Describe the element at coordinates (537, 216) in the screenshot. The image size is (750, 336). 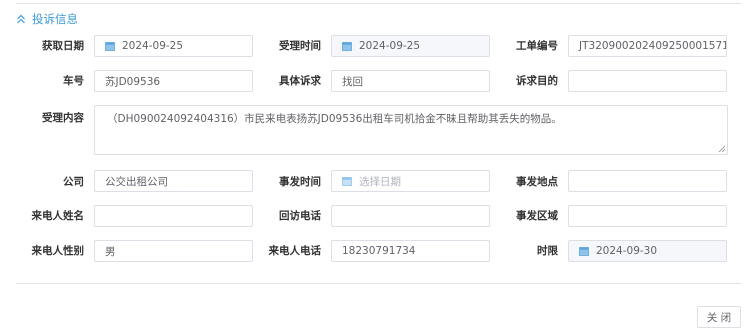
I see `incident-area-label: 事发区域` at that location.